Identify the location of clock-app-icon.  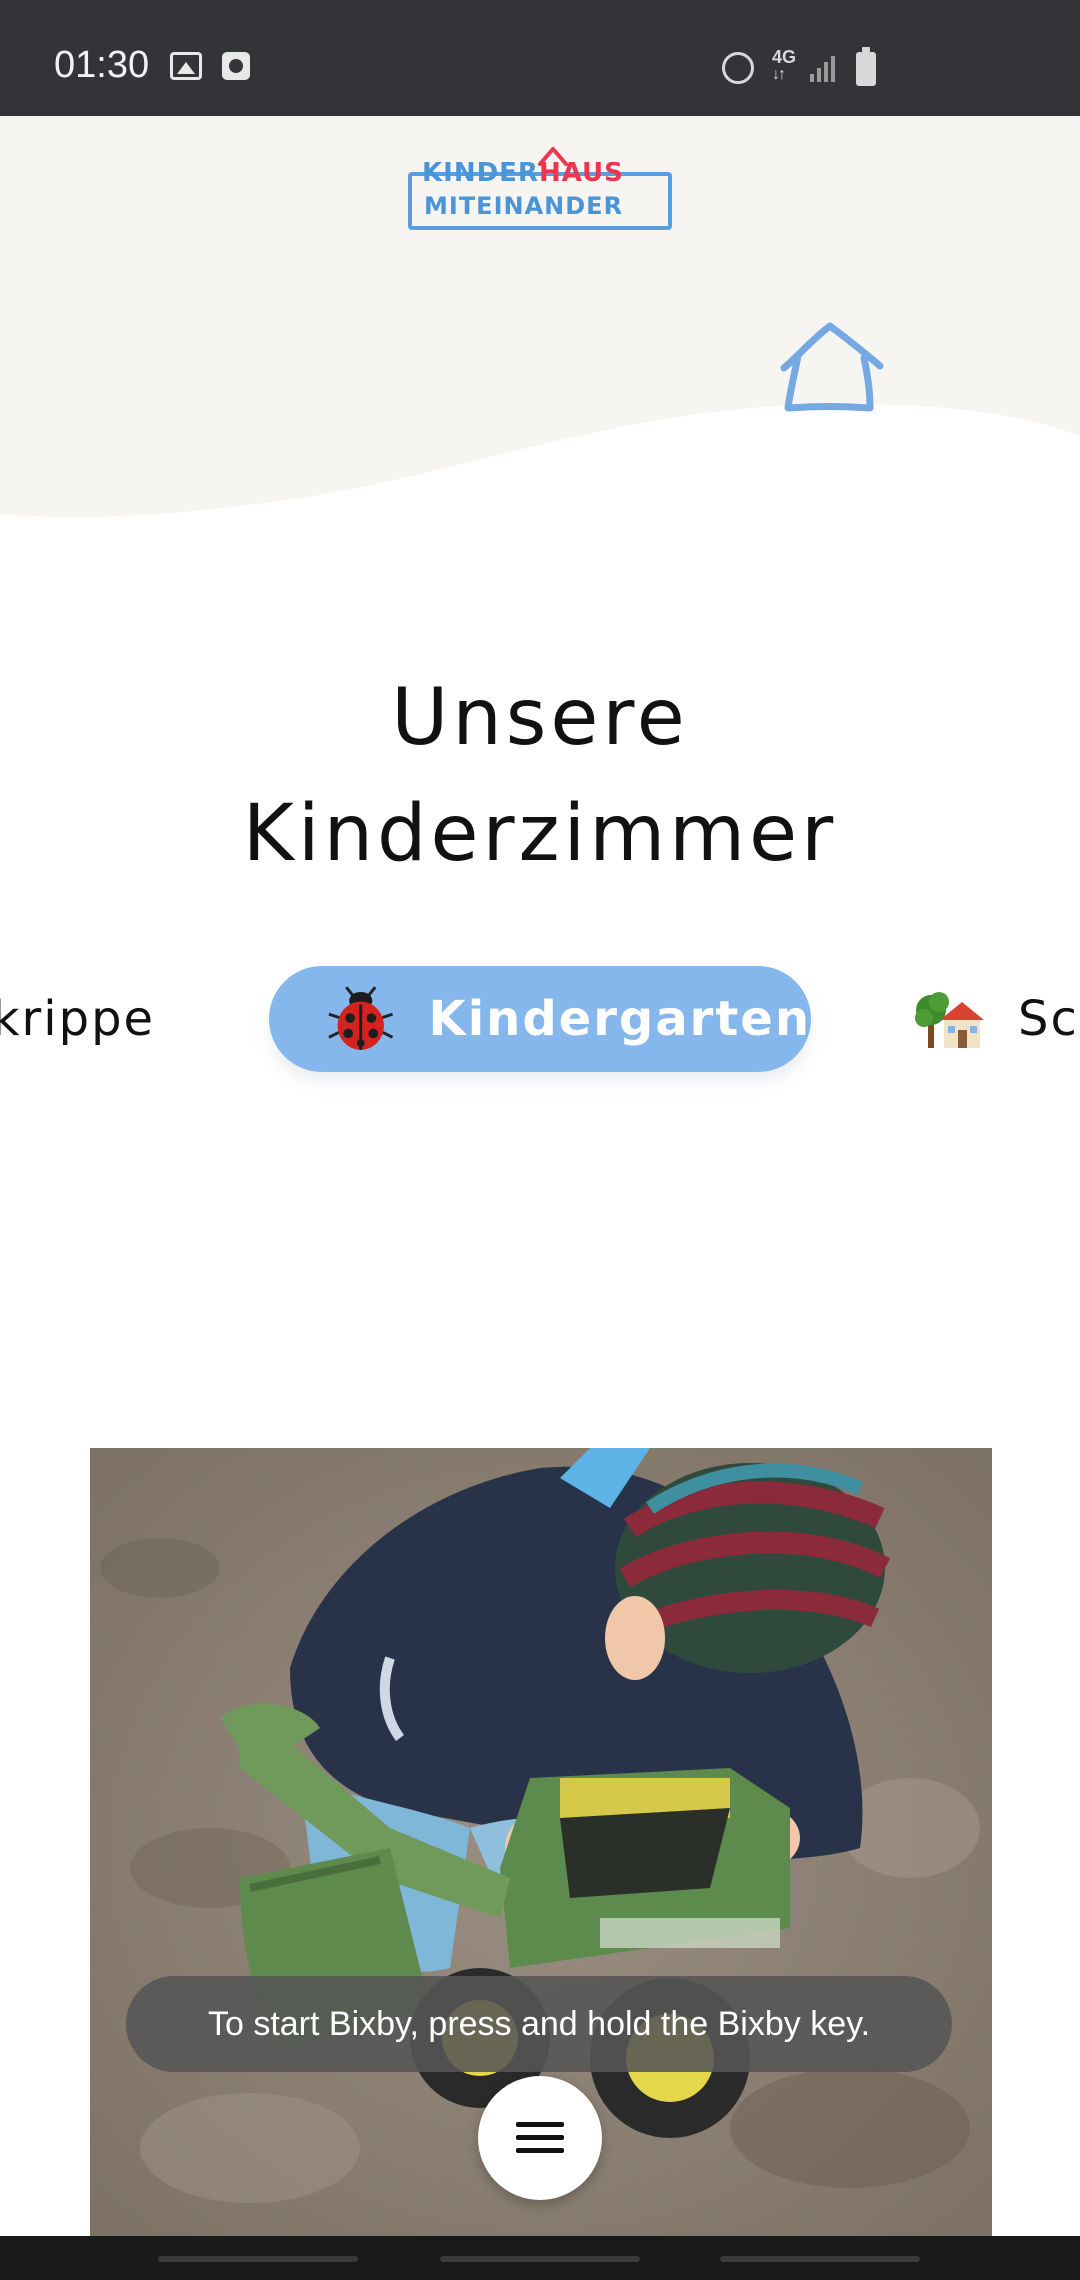
(236, 66).